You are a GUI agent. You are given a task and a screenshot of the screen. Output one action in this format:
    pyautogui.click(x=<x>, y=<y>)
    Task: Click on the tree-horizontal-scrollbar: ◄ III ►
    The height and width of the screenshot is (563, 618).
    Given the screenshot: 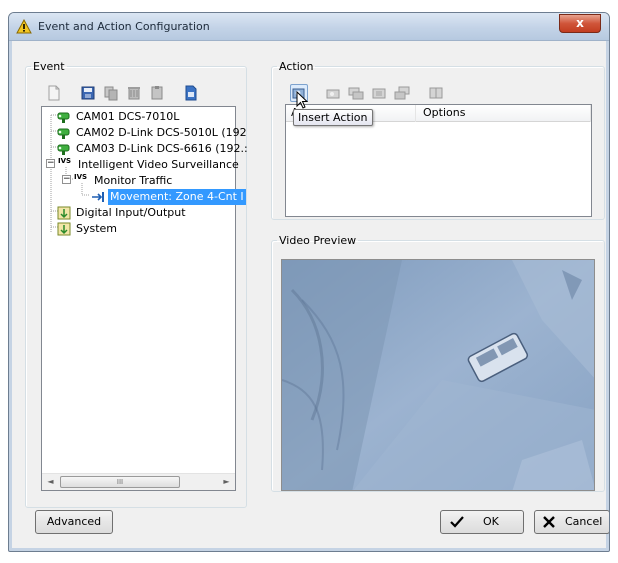 What is the action you would take?
    pyautogui.click(x=138, y=481)
    